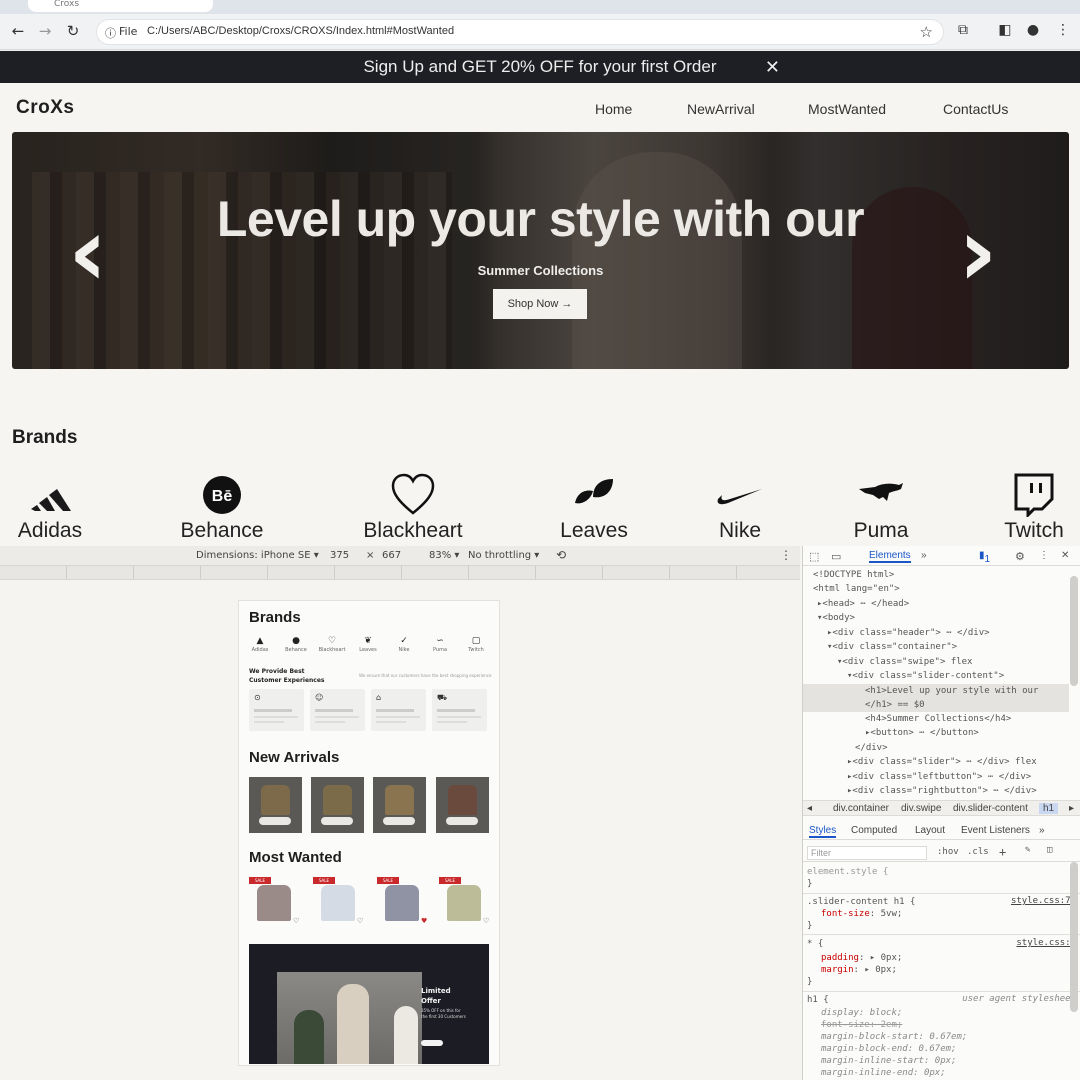  Describe the element at coordinates (503, 555) in the screenshot. I see `throttling-select: No throttling ▾` at that location.